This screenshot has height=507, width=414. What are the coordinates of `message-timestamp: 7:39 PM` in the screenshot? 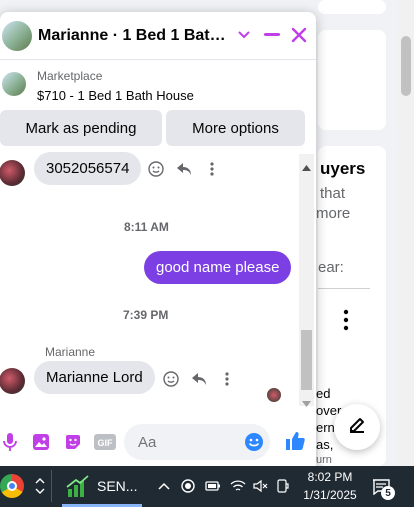 It's located at (146, 315).